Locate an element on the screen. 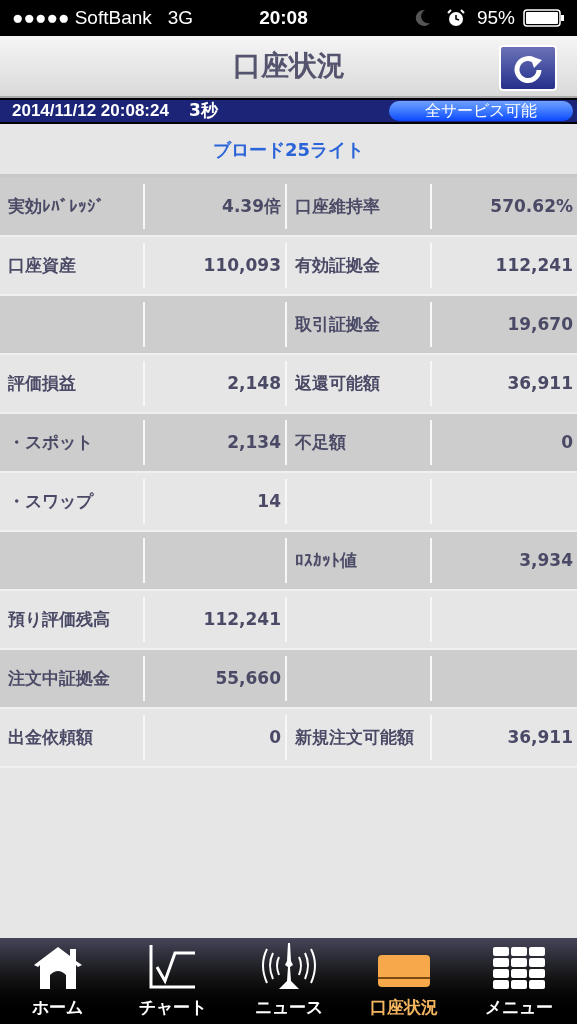  field-value: 110,093 is located at coordinates (242, 265).